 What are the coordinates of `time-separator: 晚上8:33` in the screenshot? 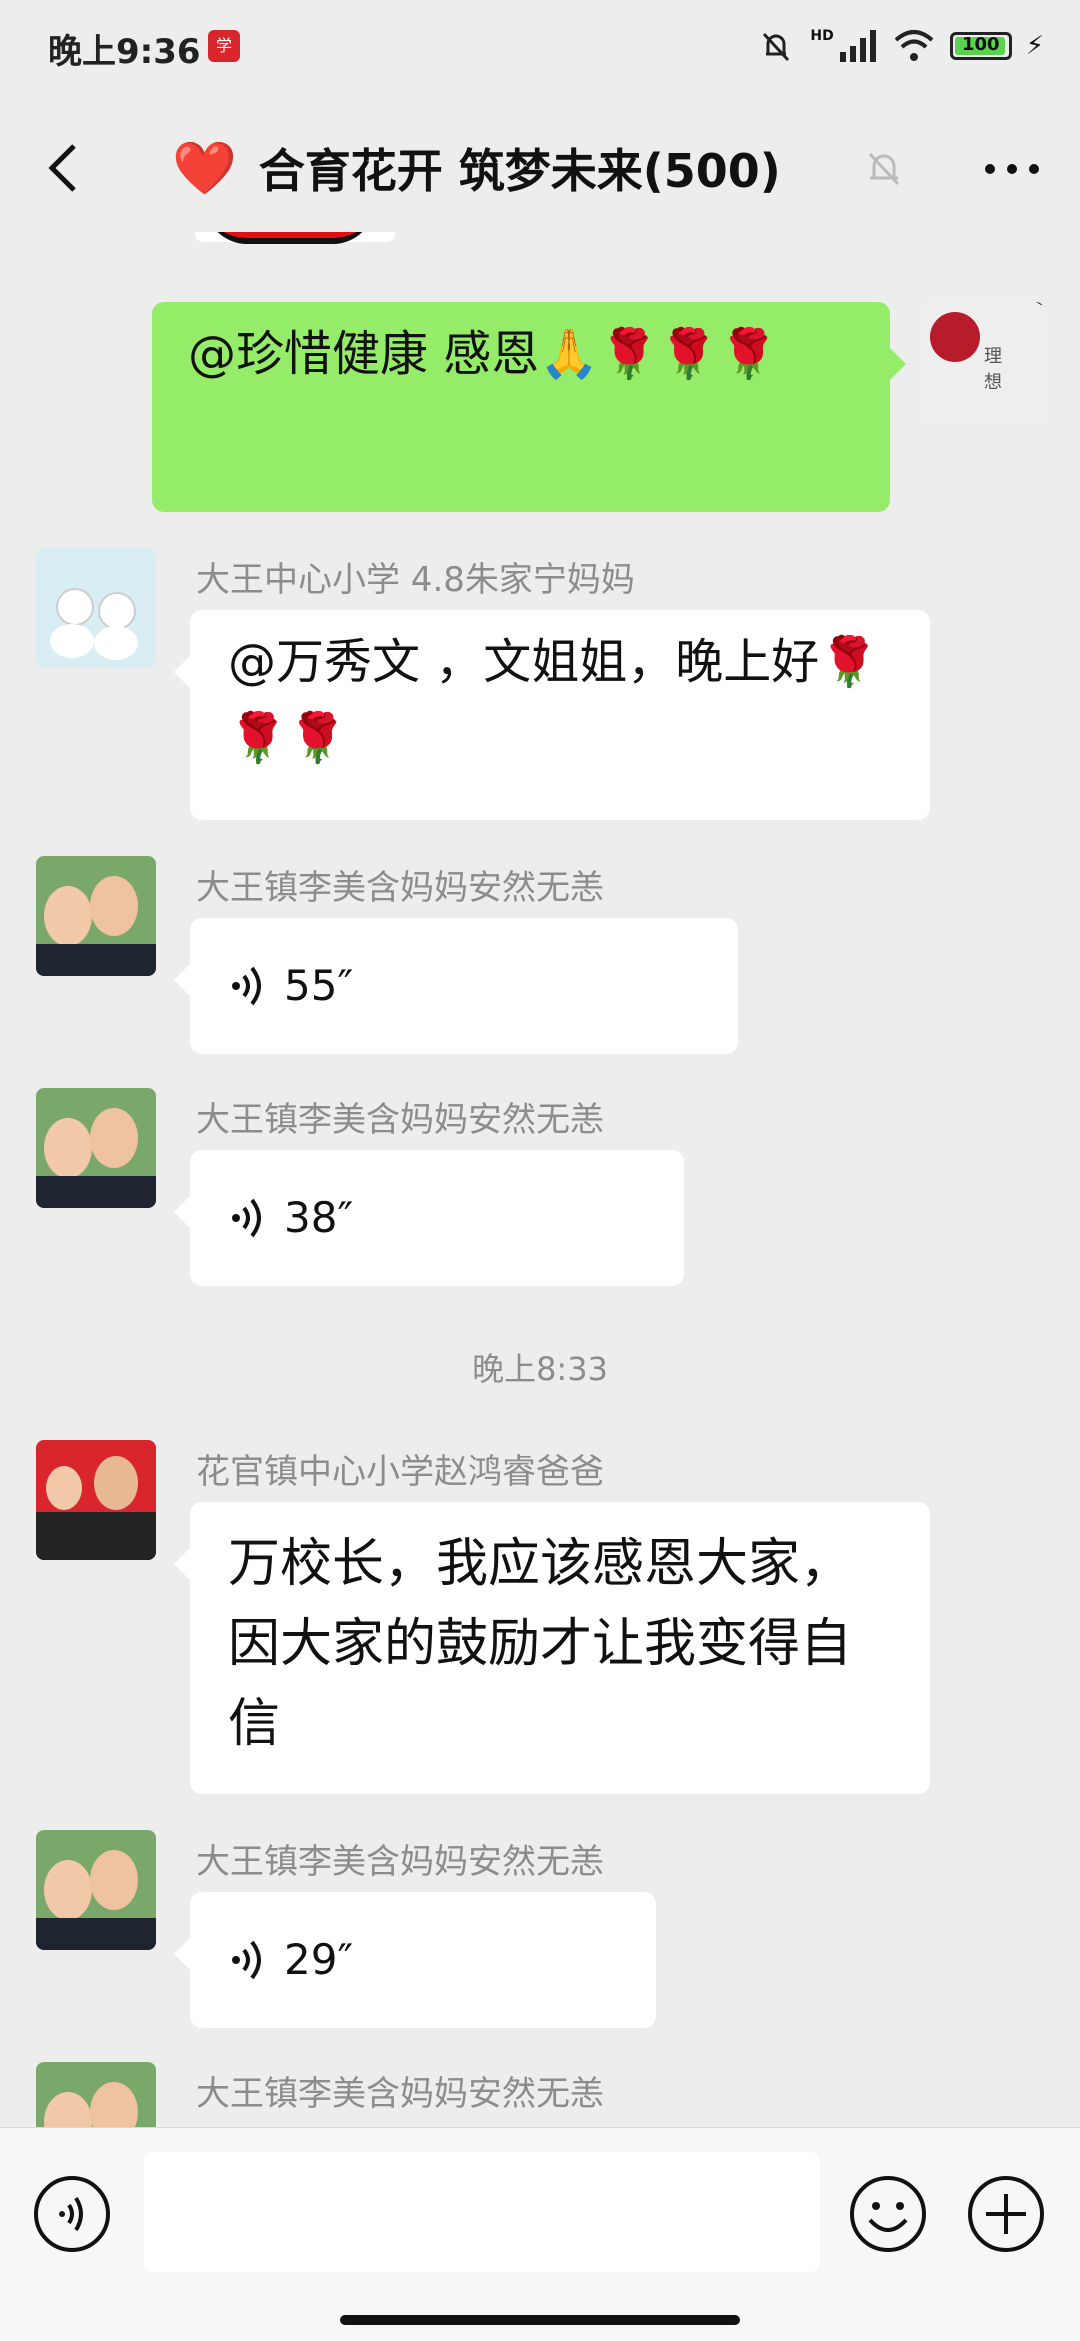 It's located at (540, 1369).